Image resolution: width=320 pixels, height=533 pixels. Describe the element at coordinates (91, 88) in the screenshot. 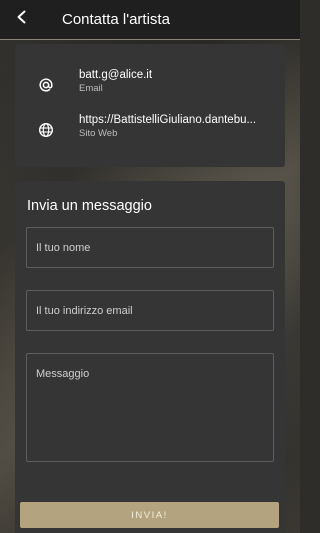

I see `email-label: Email` at that location.